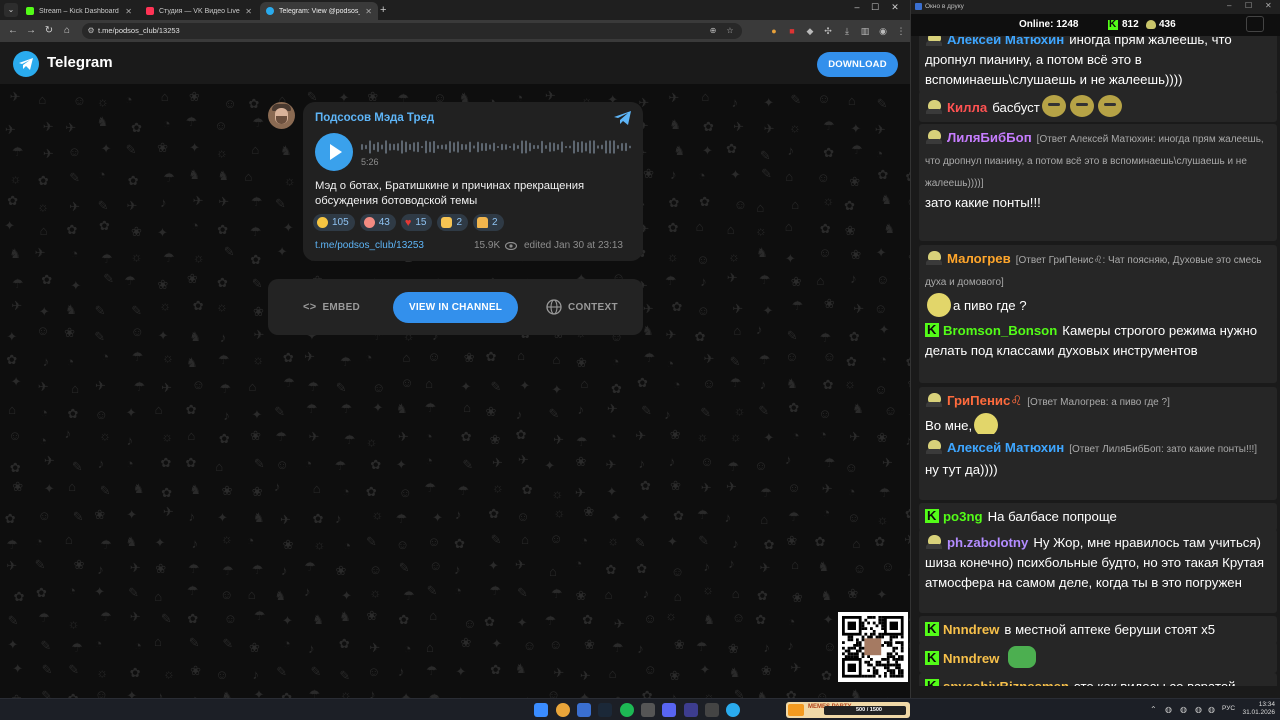  Describe the element at coordinates (369, 245) in the screenshot. I see `post-link: t.me/podsos_club/13253` at that location.